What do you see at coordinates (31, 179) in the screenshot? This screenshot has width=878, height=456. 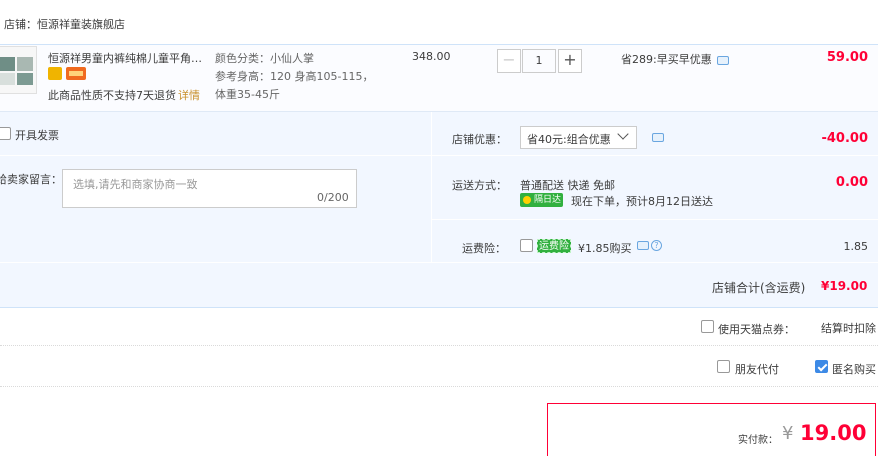 I see `message-label: 给卖家留言：` at bounding box center [31, 179].